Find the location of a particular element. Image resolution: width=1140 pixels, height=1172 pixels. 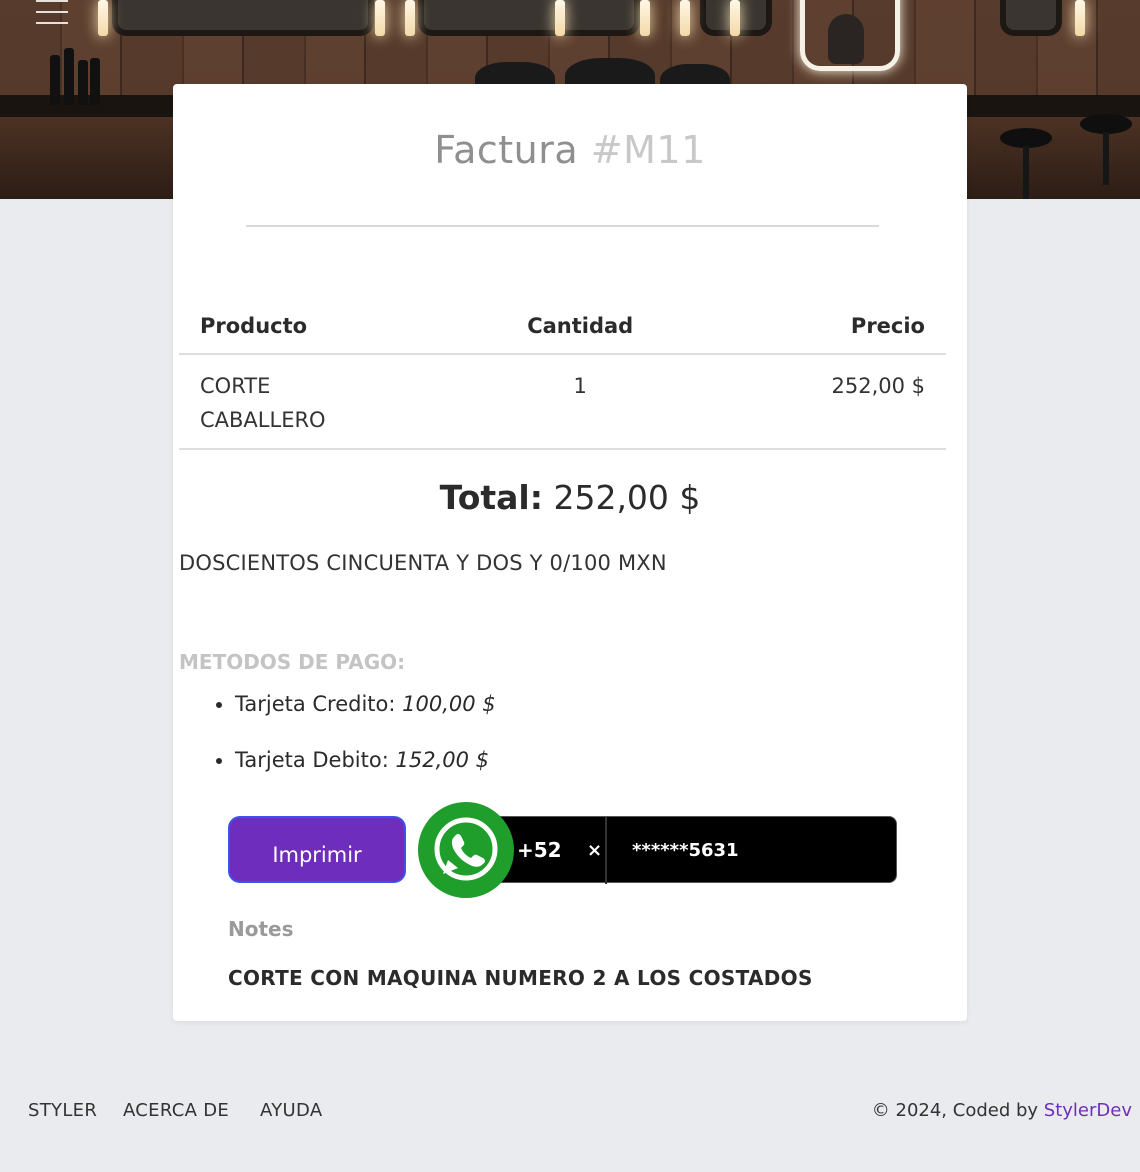

whatsapp-phone-field: +52 × ******5631 is located at coordinates (693, 850).